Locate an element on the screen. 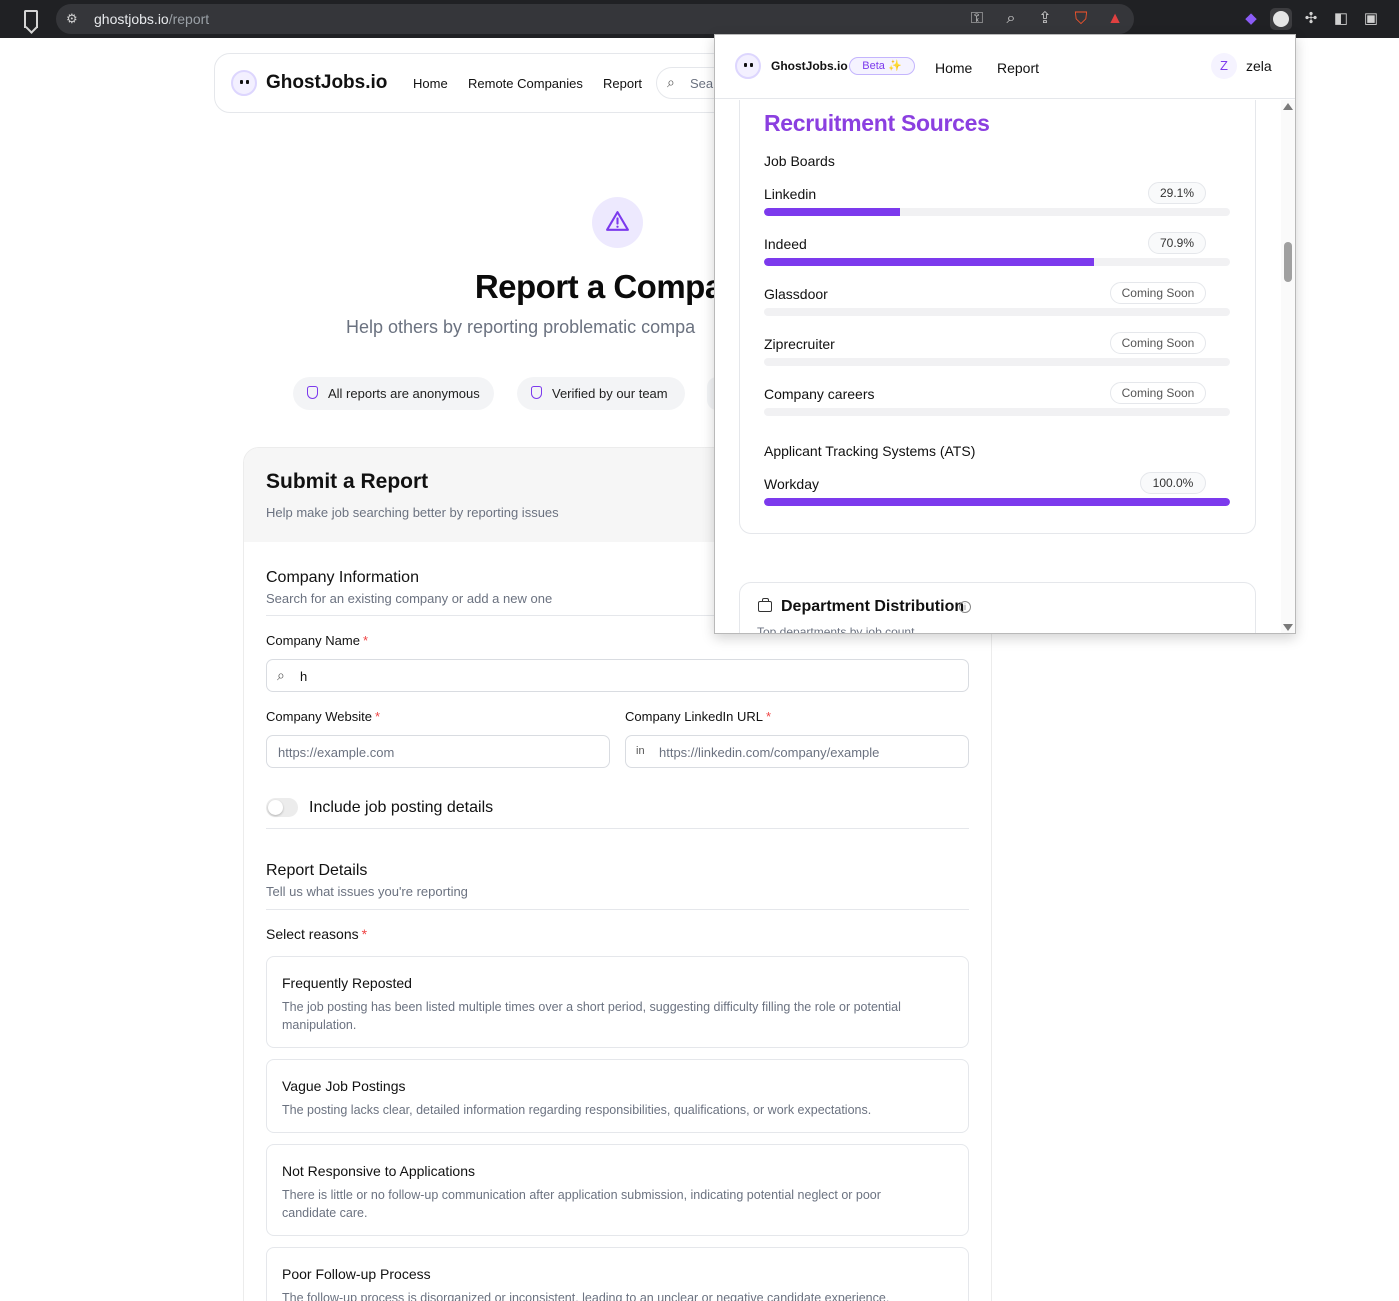 The width and height of the screenshot is (1399, 1301). form-title: Submit a Report is located at coordinates (347, 481).